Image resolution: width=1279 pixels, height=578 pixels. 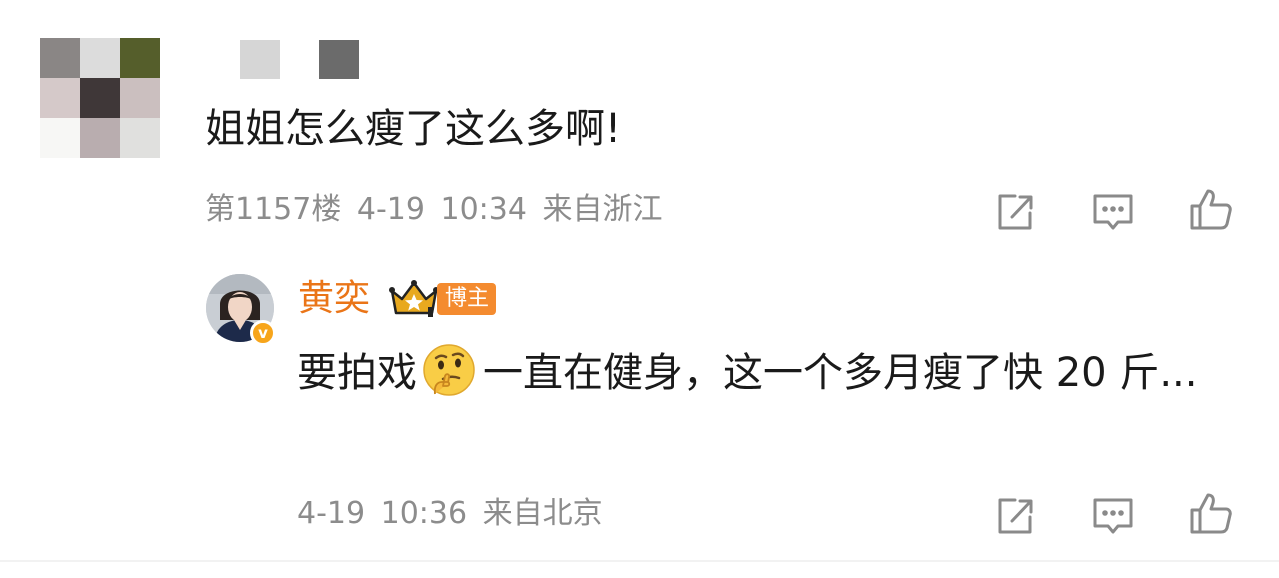 What do you see at coordinates (450, 513) in the screenshot?
I see `reply-meta: 4-19 10:36 来自北京` at bounding box center [450, 513].